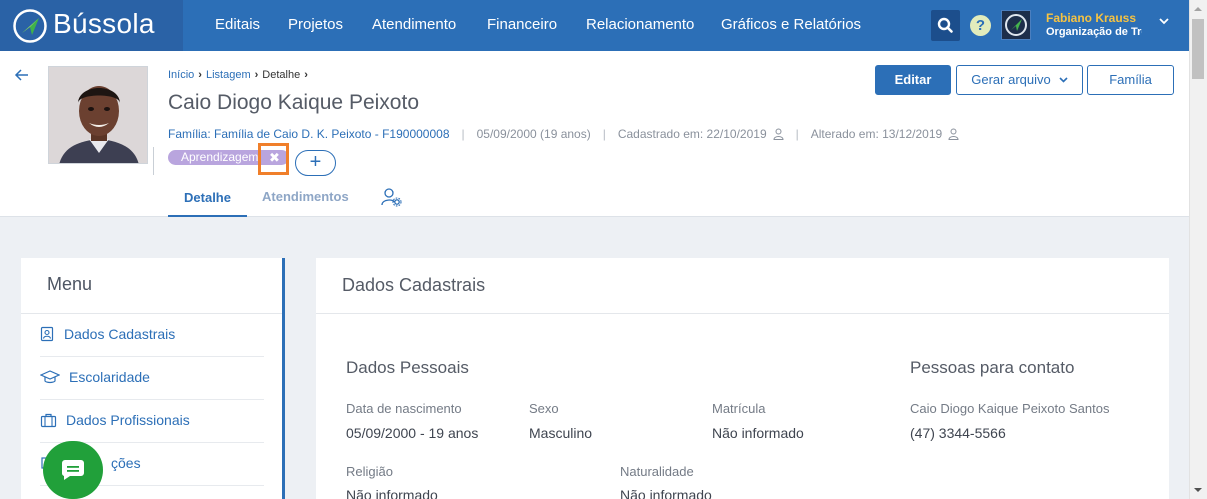 Image resolution: width=1207 pixels, height=499 pixels. What do you see at coordinates (1198, 49) in the screenshot?
I see `scrollbar-thumb` at bounding box center [1198, 49].